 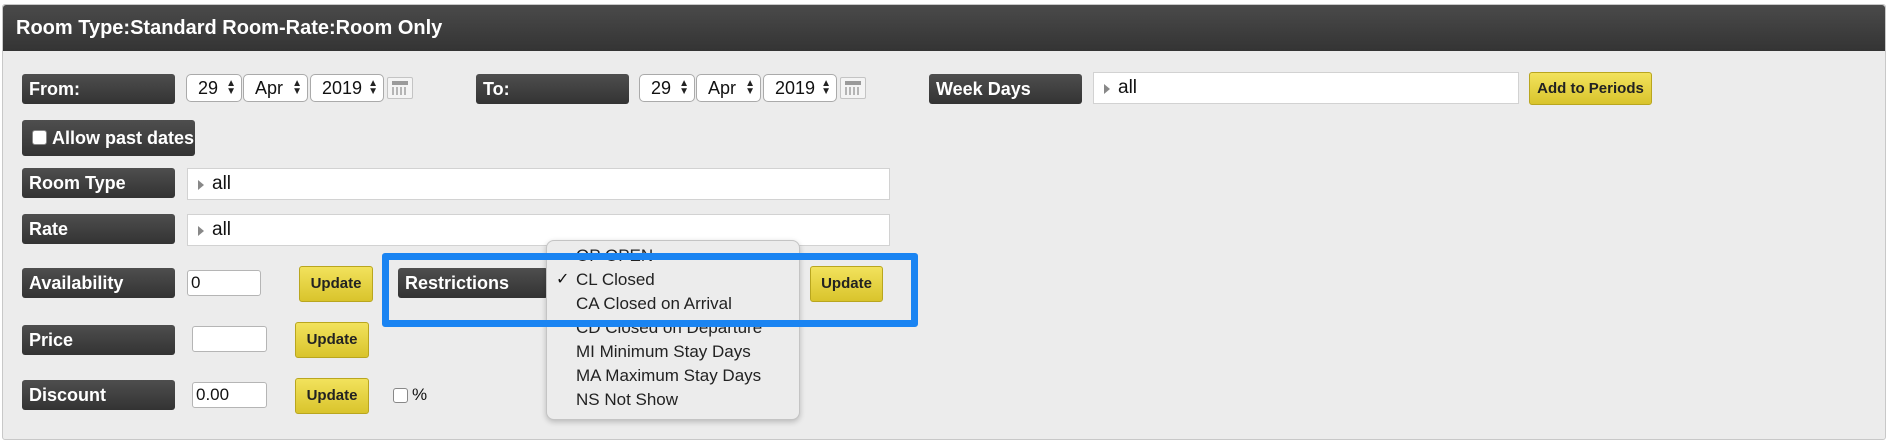 What do you see at coordinates (332, 340) in the screenshot?
I see `price-update-button: Update` at bounding box center [332, 340].